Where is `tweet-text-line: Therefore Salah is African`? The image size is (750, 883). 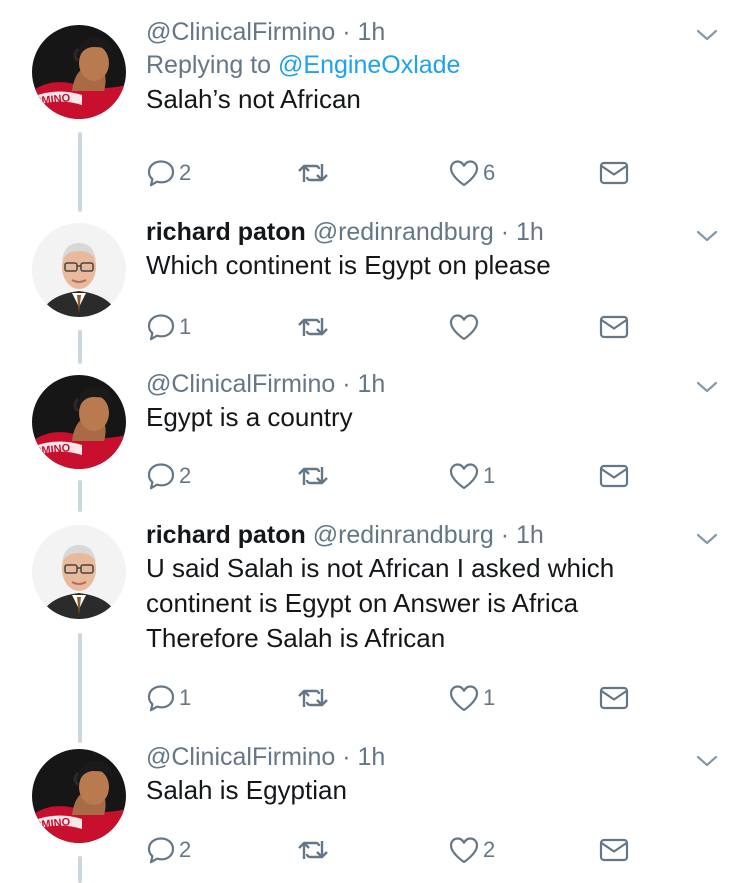
tweet-text-line: Therefore Salah is African is located at coordinates (296, 638).